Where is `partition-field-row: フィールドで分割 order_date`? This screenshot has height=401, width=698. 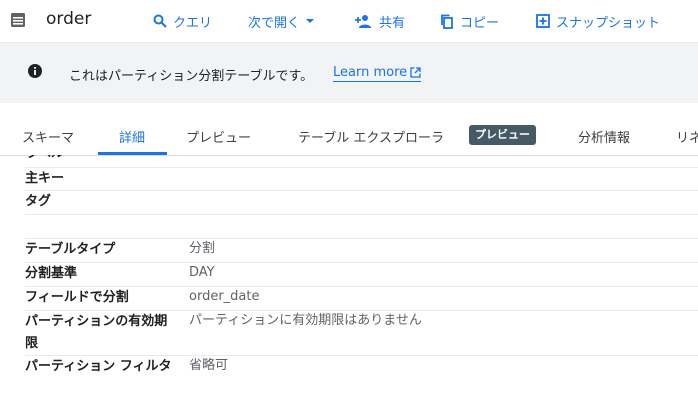
partition-field-row: フィールドで分割 order_date is located at coordinates (361, 299).